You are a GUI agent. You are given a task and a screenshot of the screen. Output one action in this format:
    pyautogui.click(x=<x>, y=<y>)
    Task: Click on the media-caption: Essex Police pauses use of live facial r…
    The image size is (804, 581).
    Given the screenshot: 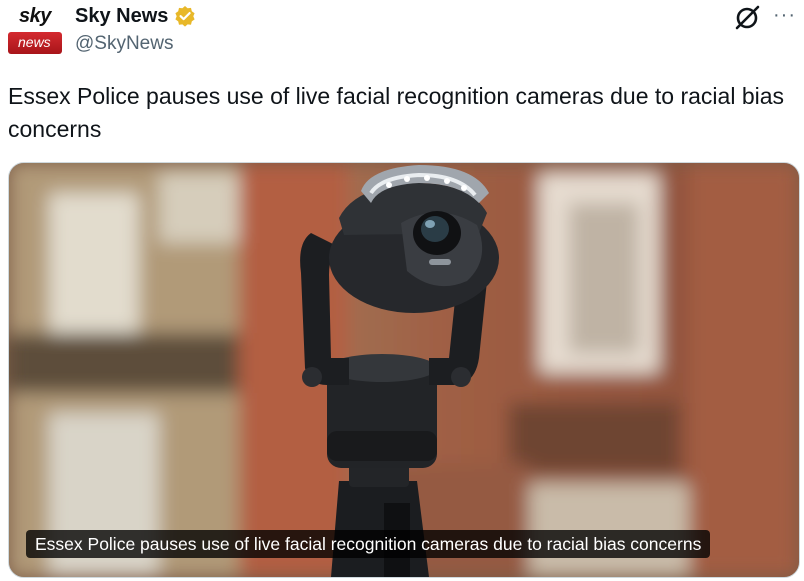 What is the action you would take?
    pyautogui.click(x=368, y=544)
    